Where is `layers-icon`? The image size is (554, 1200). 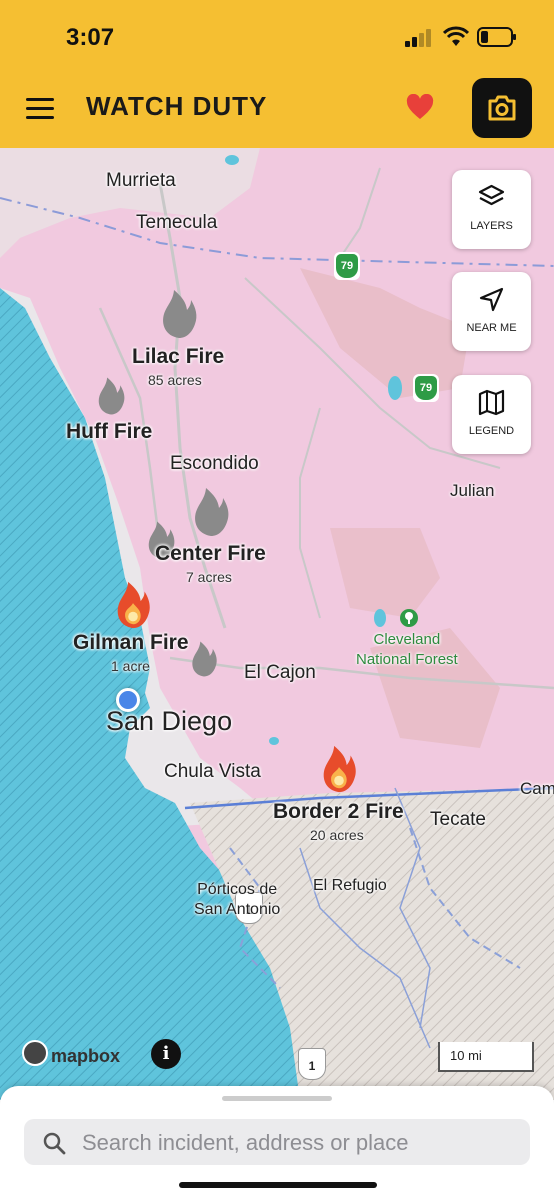 layers-icon is located at coordinates (491, 195).